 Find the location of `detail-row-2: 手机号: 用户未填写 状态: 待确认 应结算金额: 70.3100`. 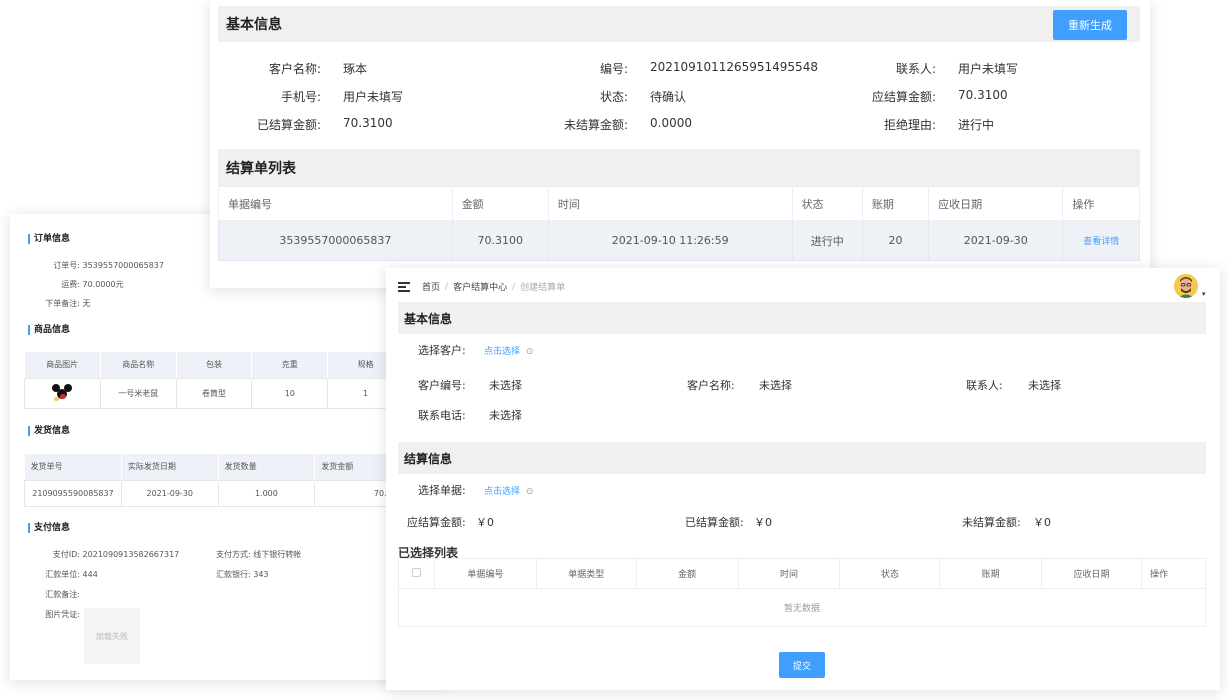

detail-row-2: 手机号: 用户未填写 状态: 待确认 应结算金额: 70.3100 is located at coordinates (680, 96).